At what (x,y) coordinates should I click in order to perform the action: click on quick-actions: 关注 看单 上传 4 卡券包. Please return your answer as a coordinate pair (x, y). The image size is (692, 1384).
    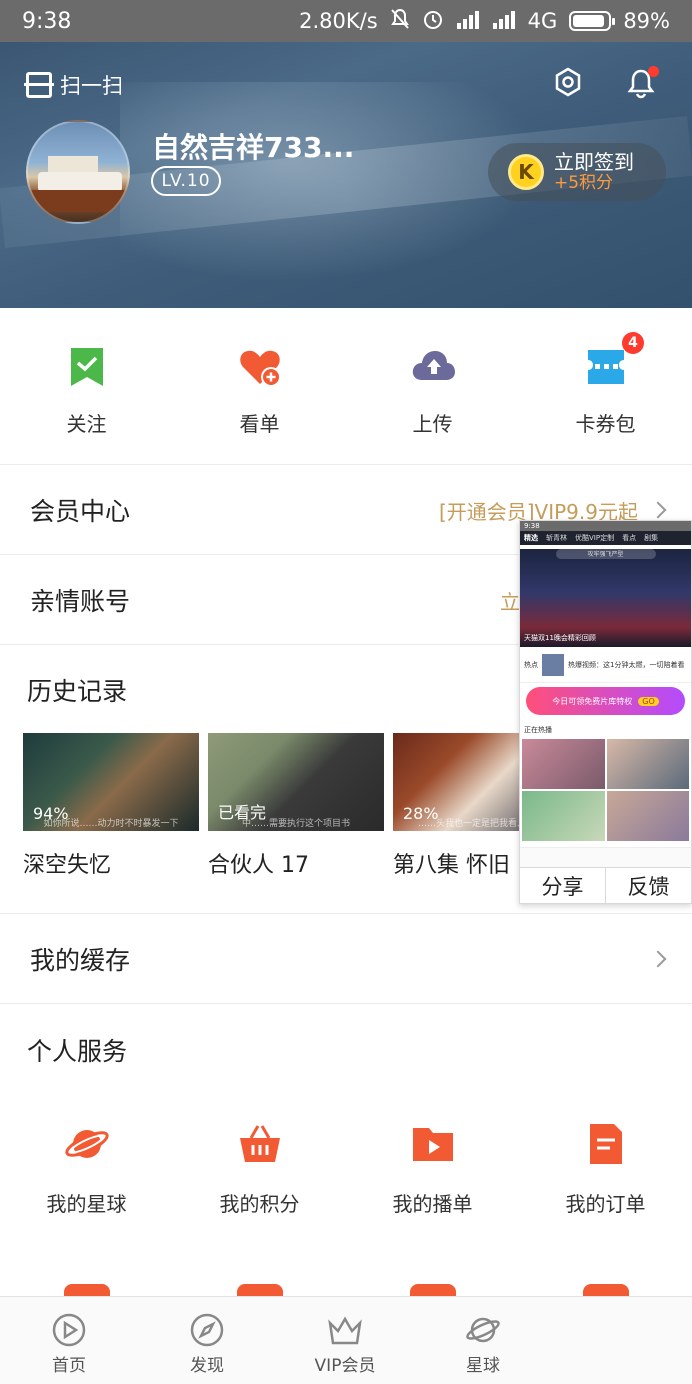
    Looking at the image, I should click on (346, 386).